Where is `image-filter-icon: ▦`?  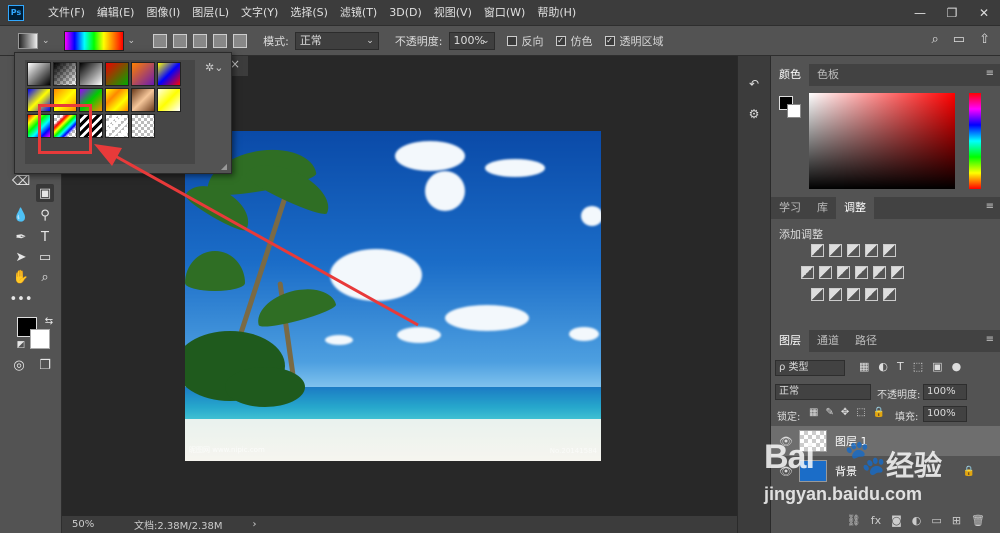
image-filter-icon: ▦ is located at coordinates (864, 366).